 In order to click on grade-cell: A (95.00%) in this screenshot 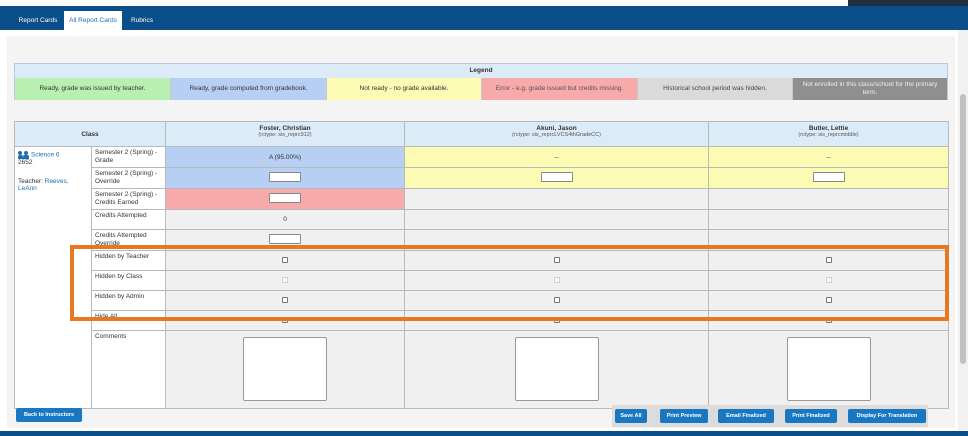, I will do `click(285, 157)`.